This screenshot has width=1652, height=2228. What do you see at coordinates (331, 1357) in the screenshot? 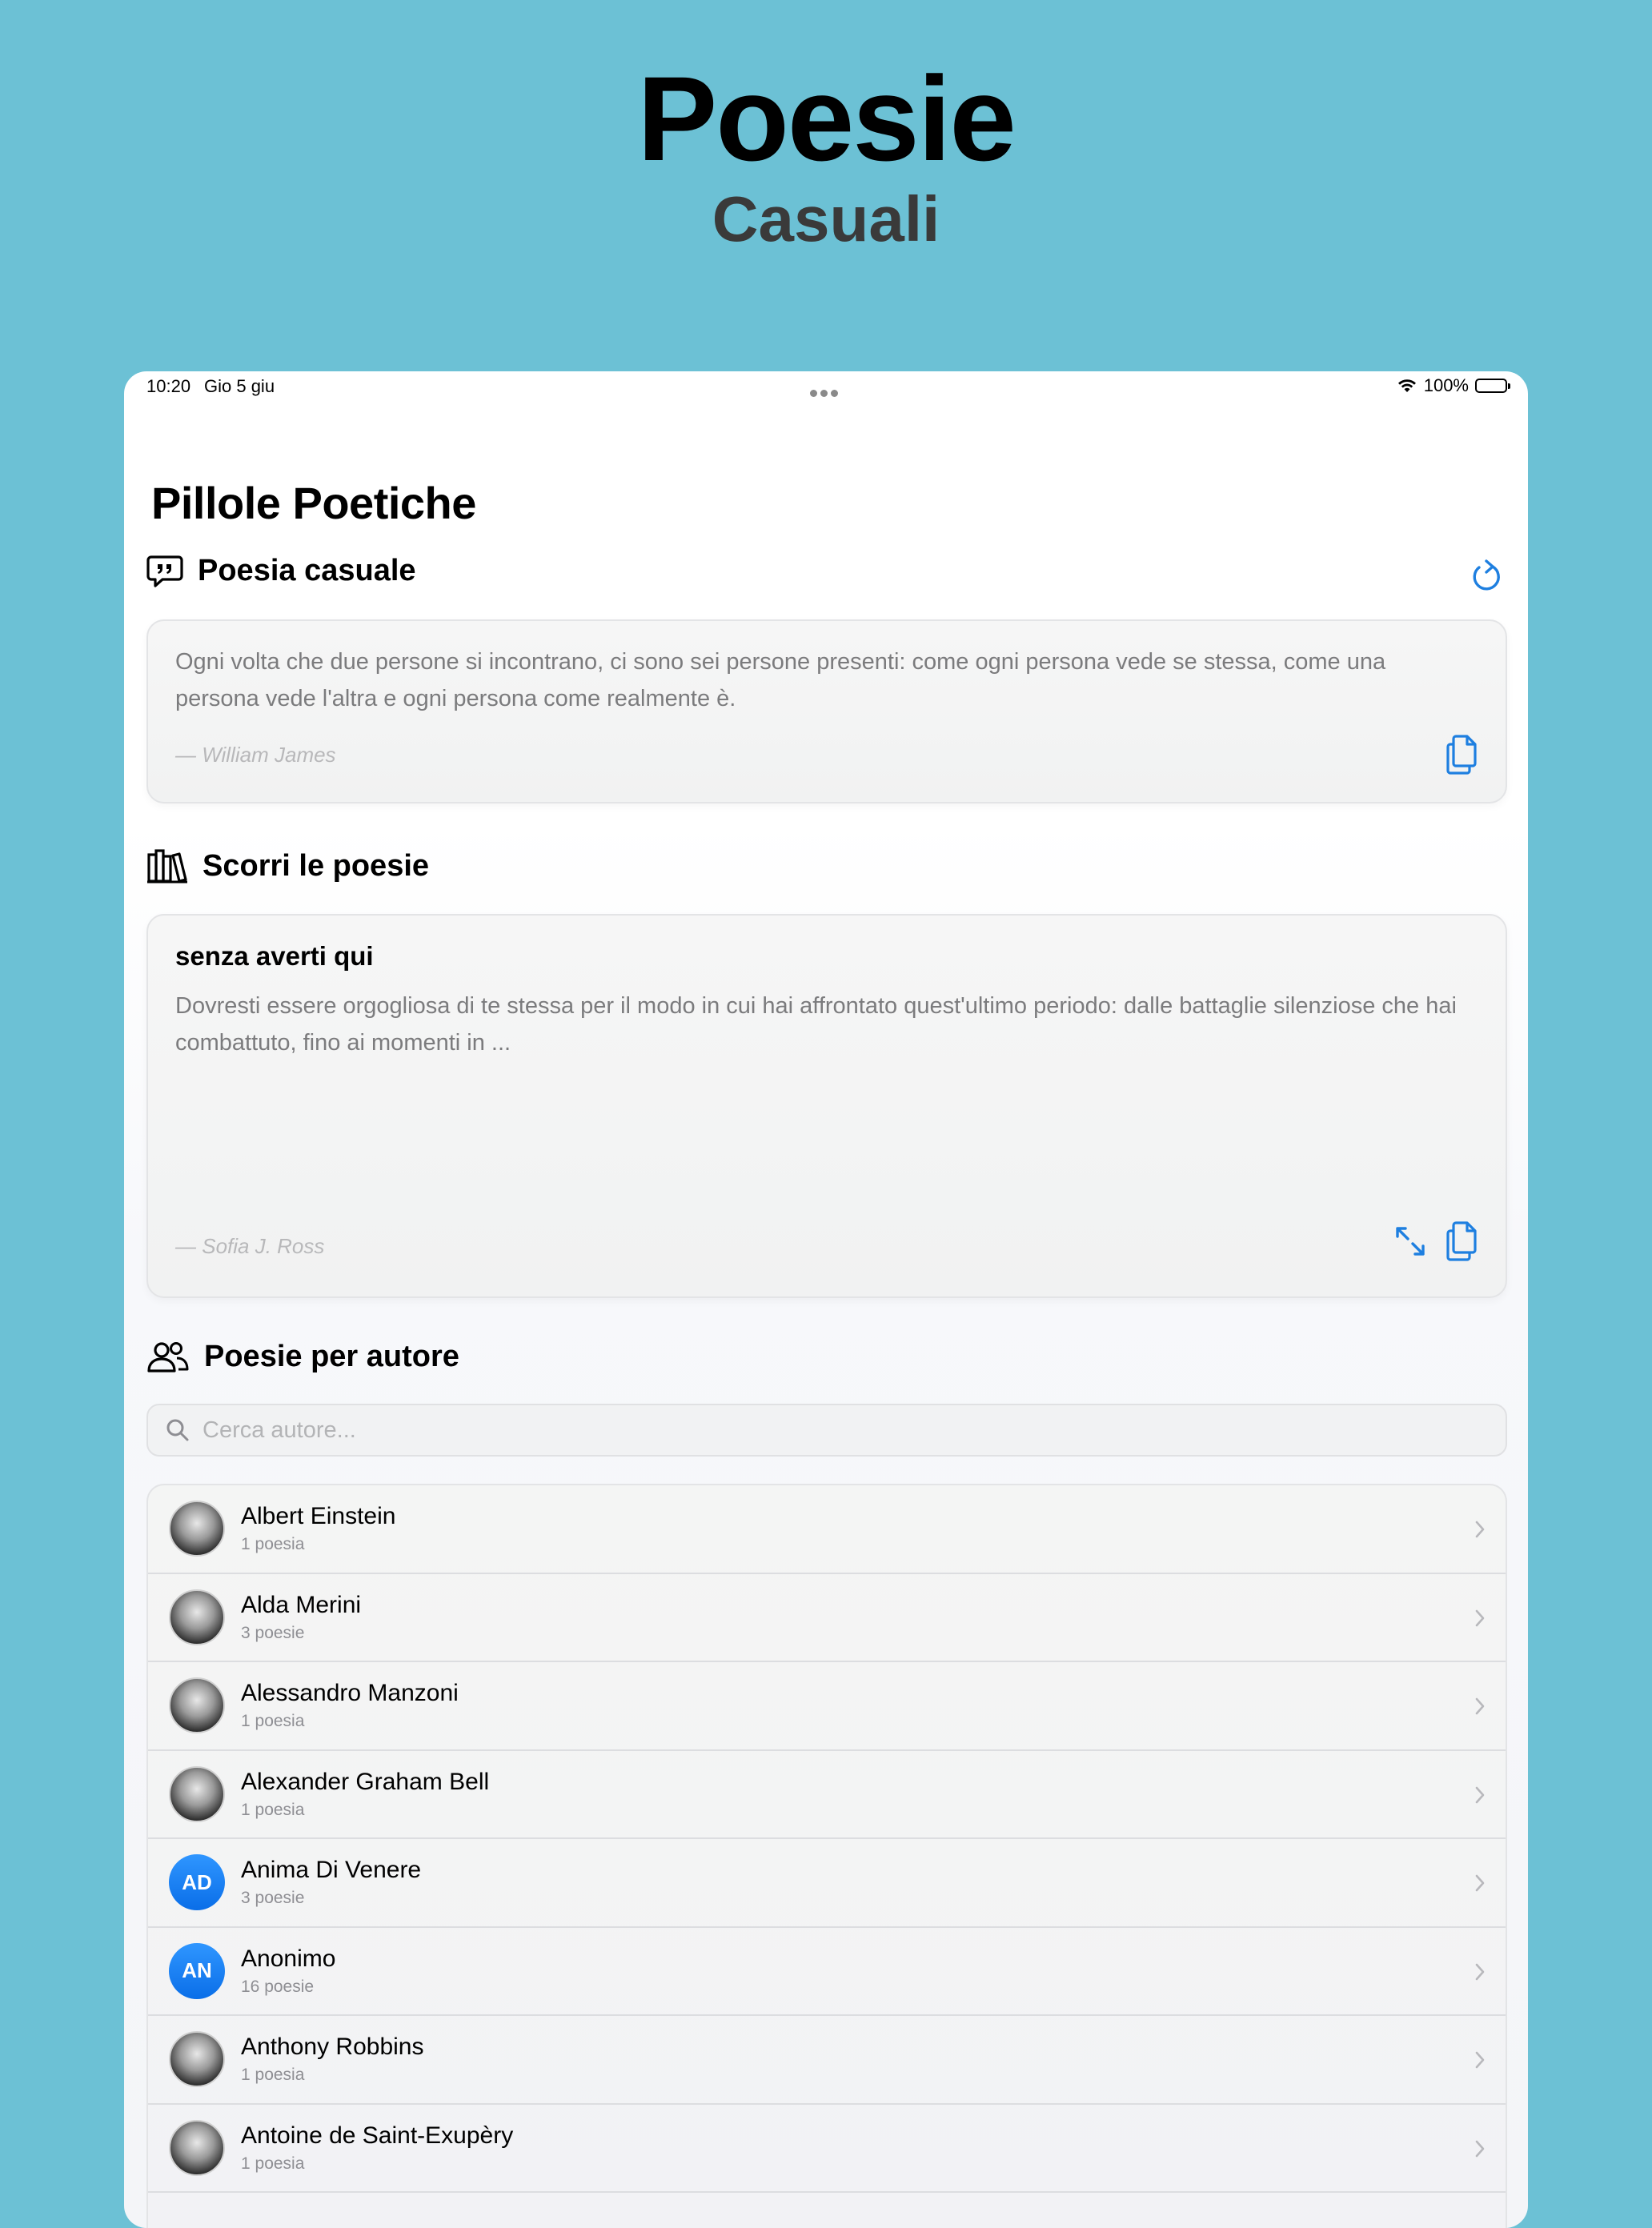
I see `authors-title: Poesie per autore` at bounding box center [331, 1357].